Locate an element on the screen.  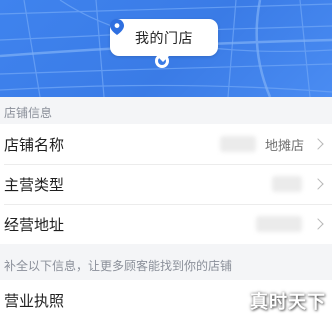
business-type-label: 主营类型 is located at coordinates (34, 184).